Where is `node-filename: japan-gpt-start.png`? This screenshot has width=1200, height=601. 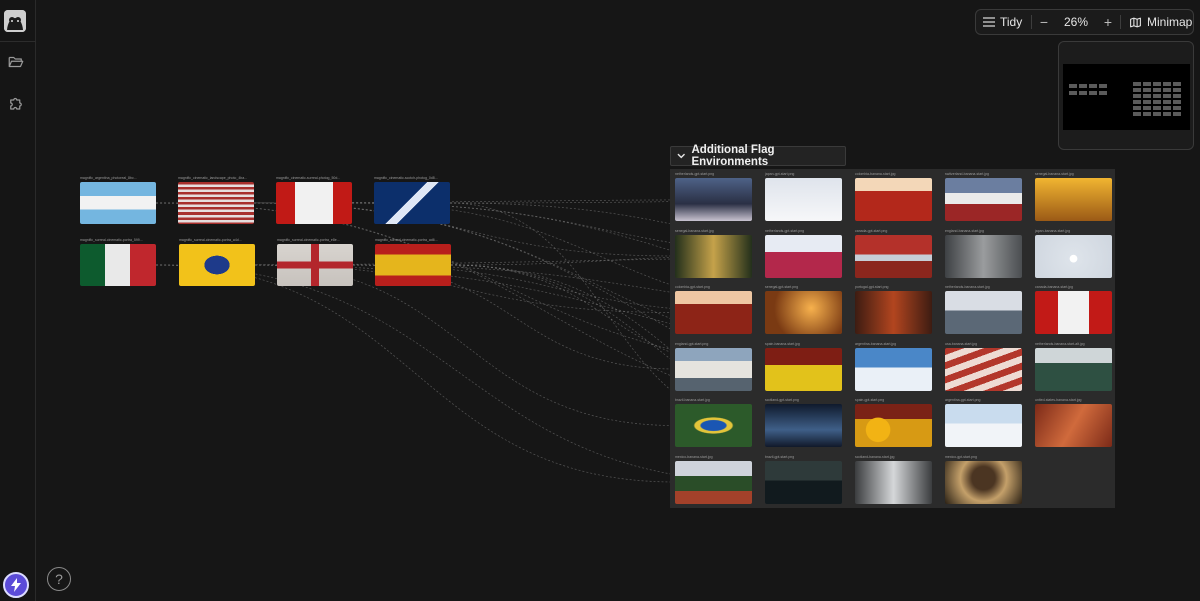
node-filename: japan-gpt-start.png is located at coordinates (780, 174).